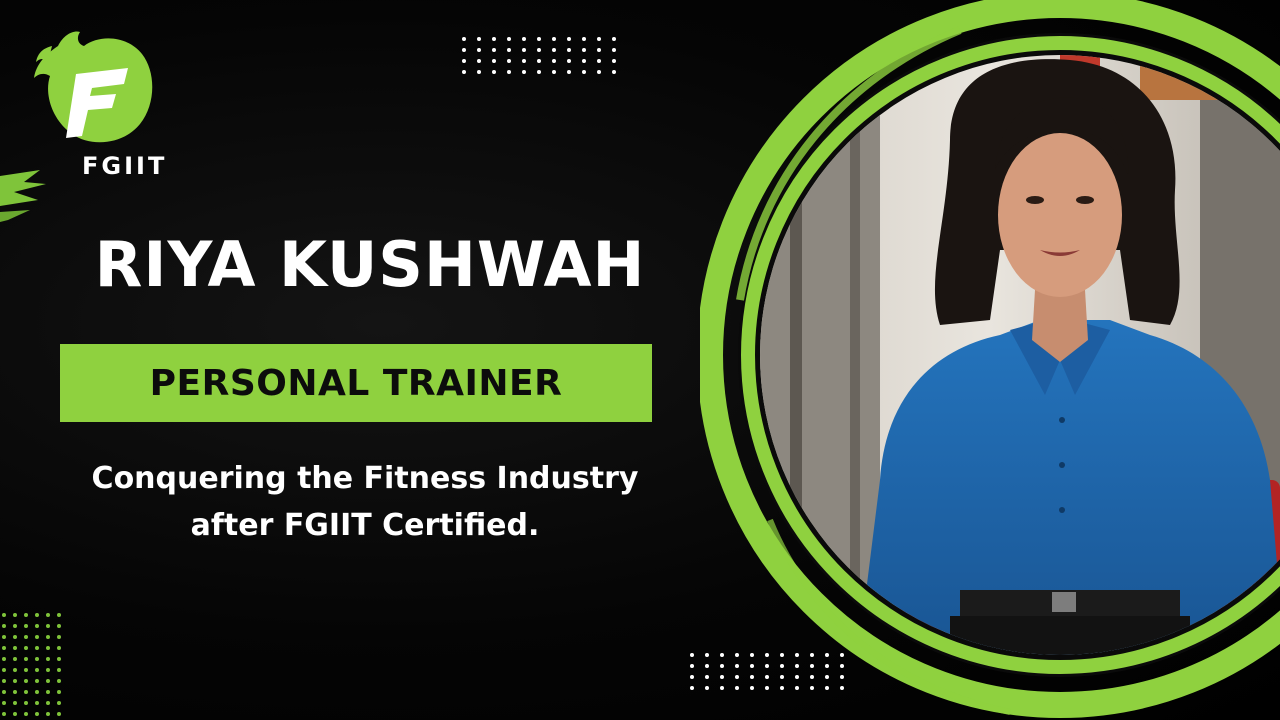 Image resolution: width=1280 pixels, height=720 pixels. What do you see at coordinates (356, 383) in the screenshot?
I see `role-label: PERSONAL TRAINER` at bounding box center [356, 383].